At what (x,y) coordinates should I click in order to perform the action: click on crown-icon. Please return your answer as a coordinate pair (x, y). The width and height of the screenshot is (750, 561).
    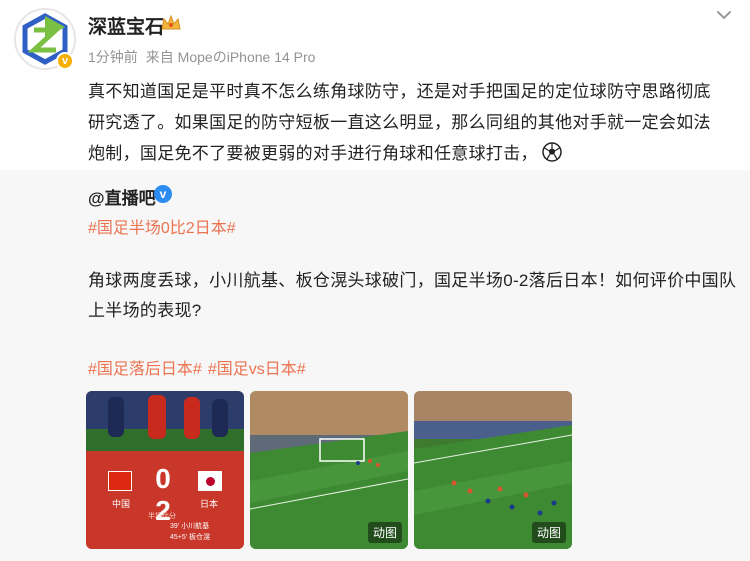
    Looking at the image, I should click on (171, 22).